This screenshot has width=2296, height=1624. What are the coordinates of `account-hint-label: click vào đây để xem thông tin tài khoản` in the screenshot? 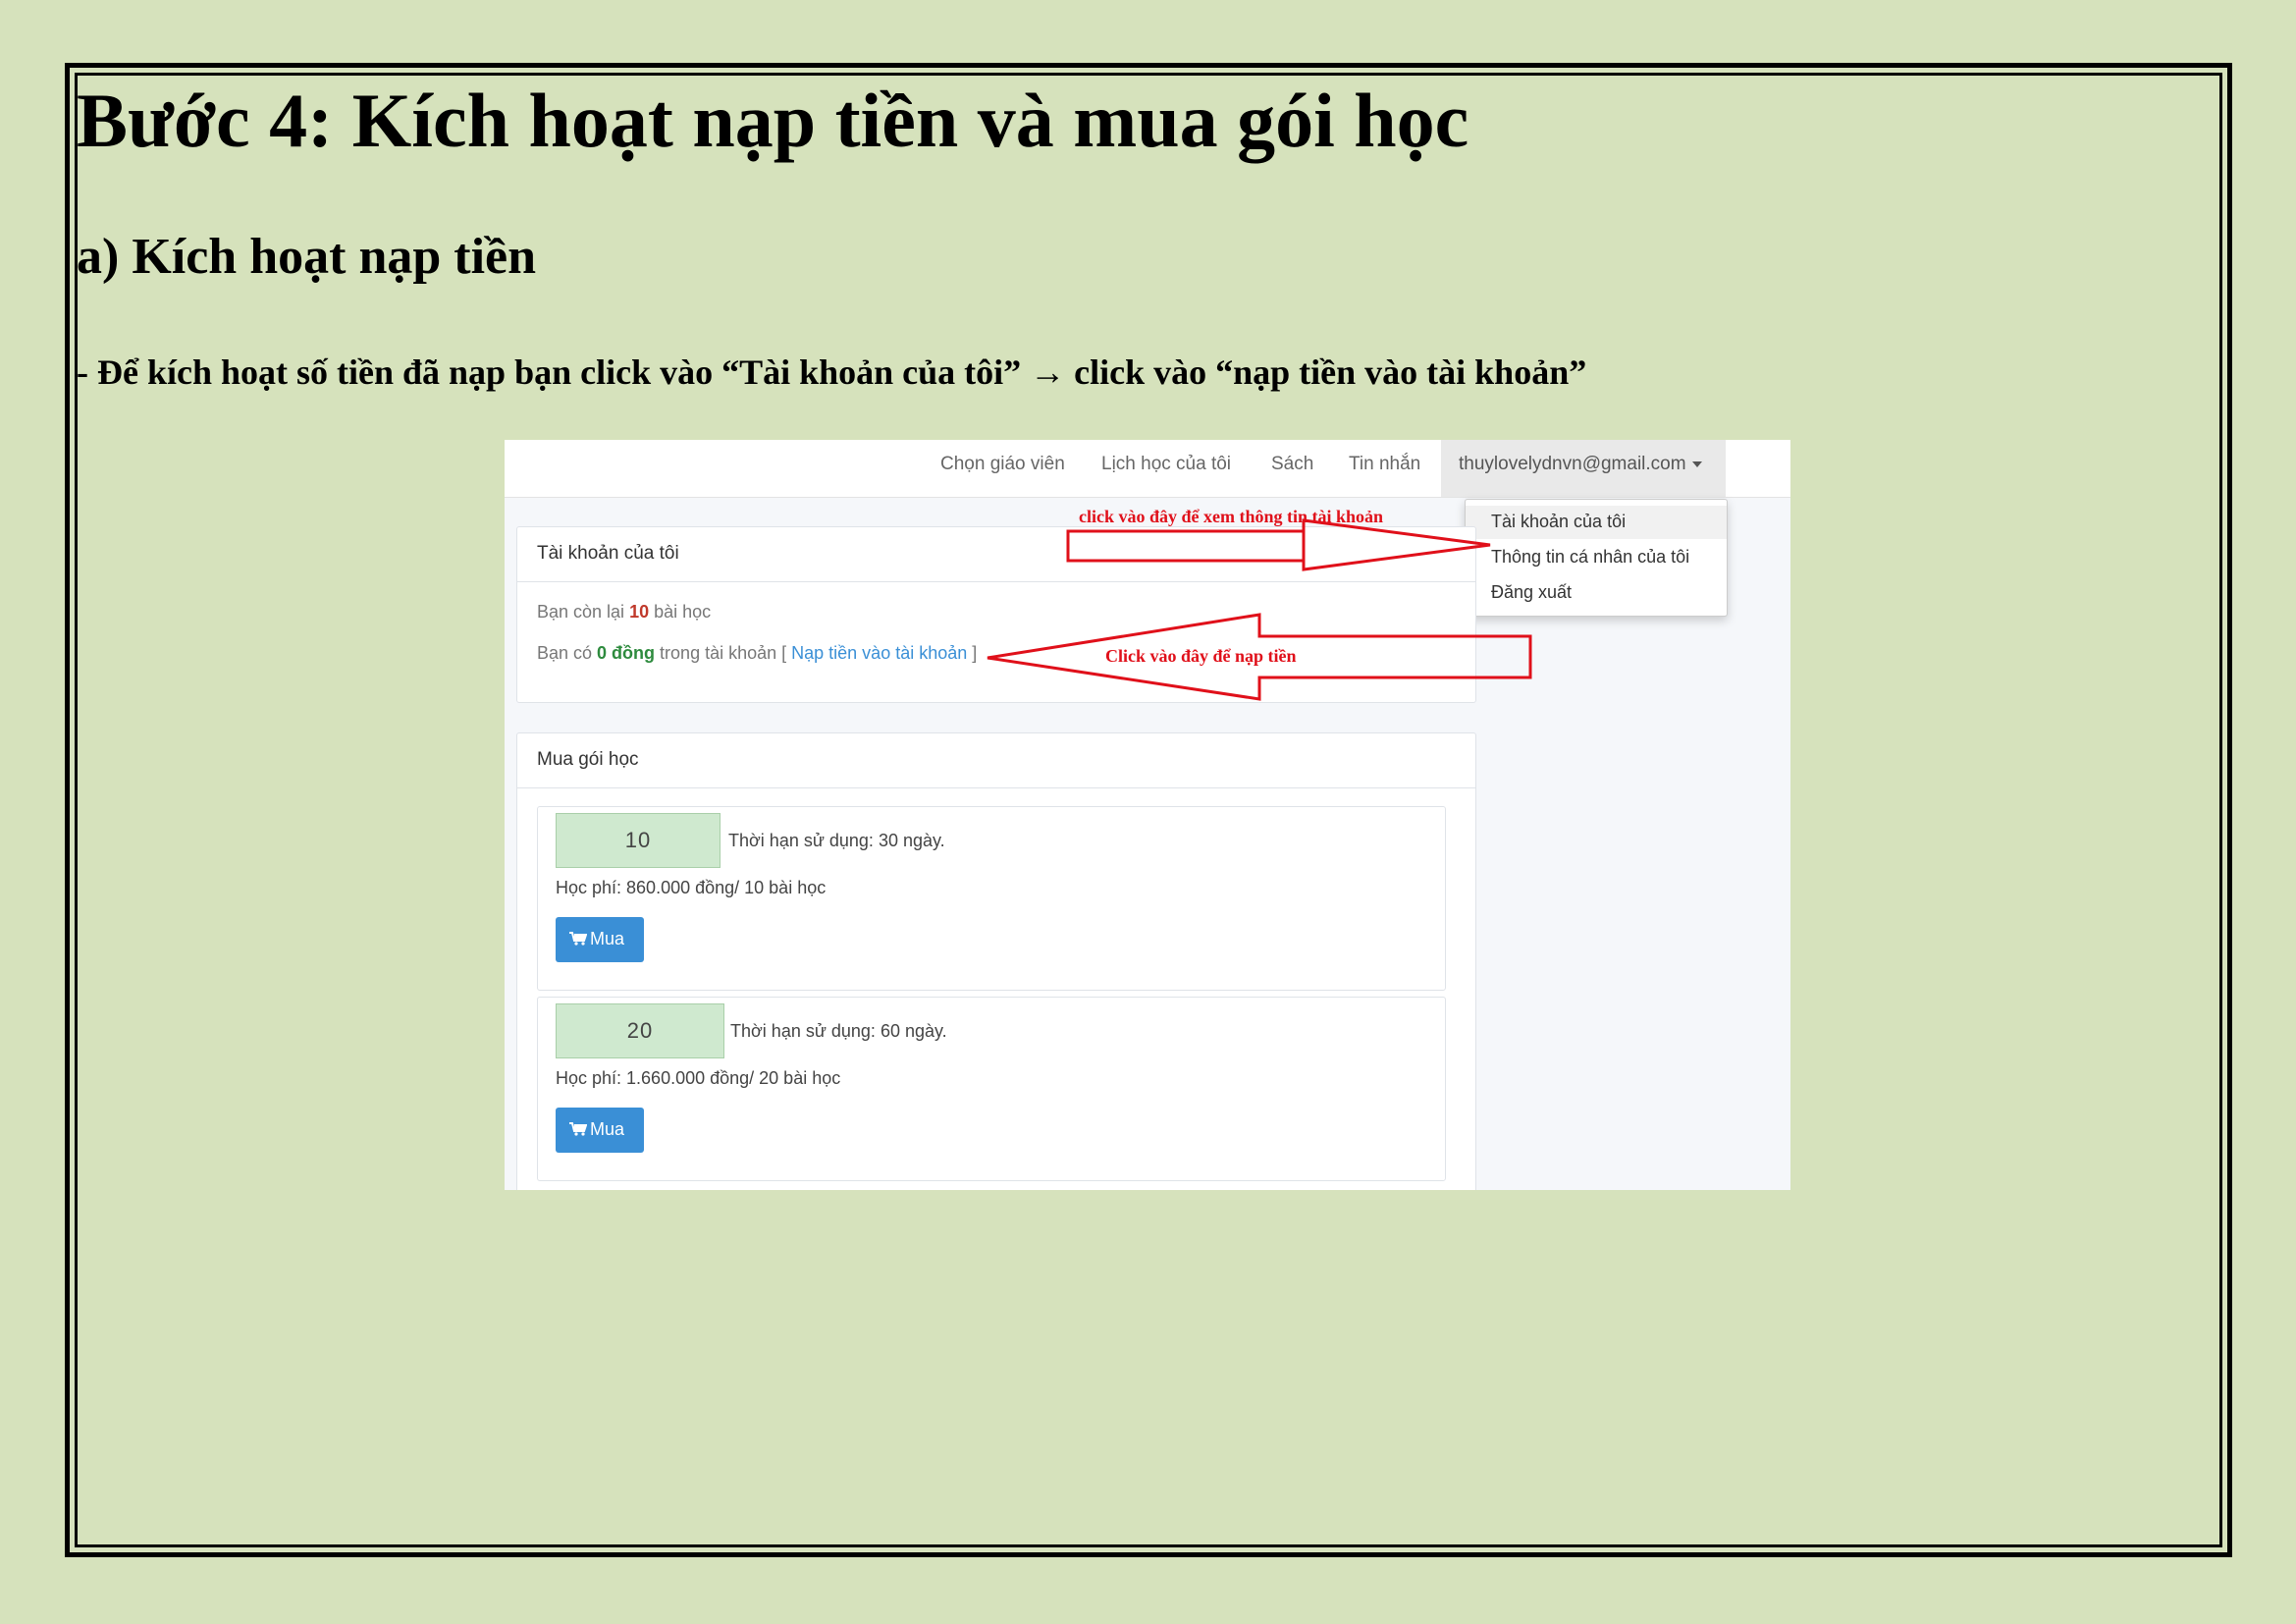 It's located at (1231, 516).